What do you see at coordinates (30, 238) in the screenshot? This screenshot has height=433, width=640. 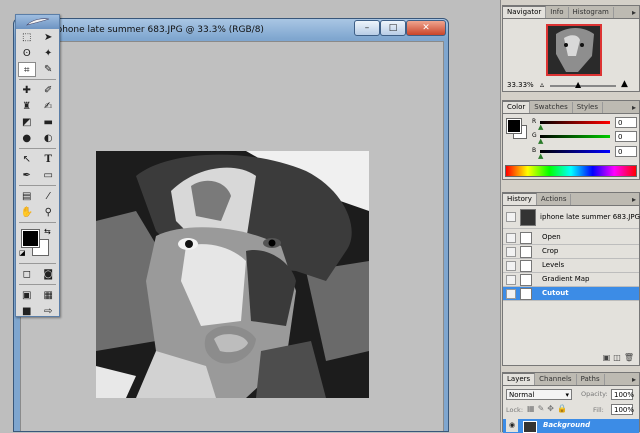 I see `foreground-color-swatch` at bounding box center [30, 238].